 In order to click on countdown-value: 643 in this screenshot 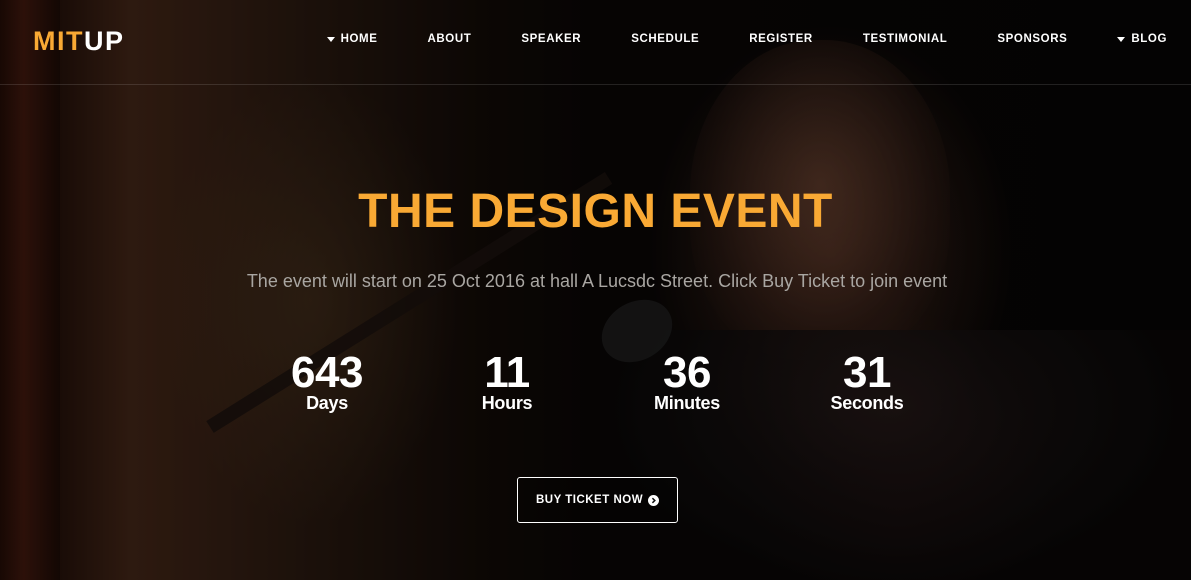, I will do `click(327, 372)`.